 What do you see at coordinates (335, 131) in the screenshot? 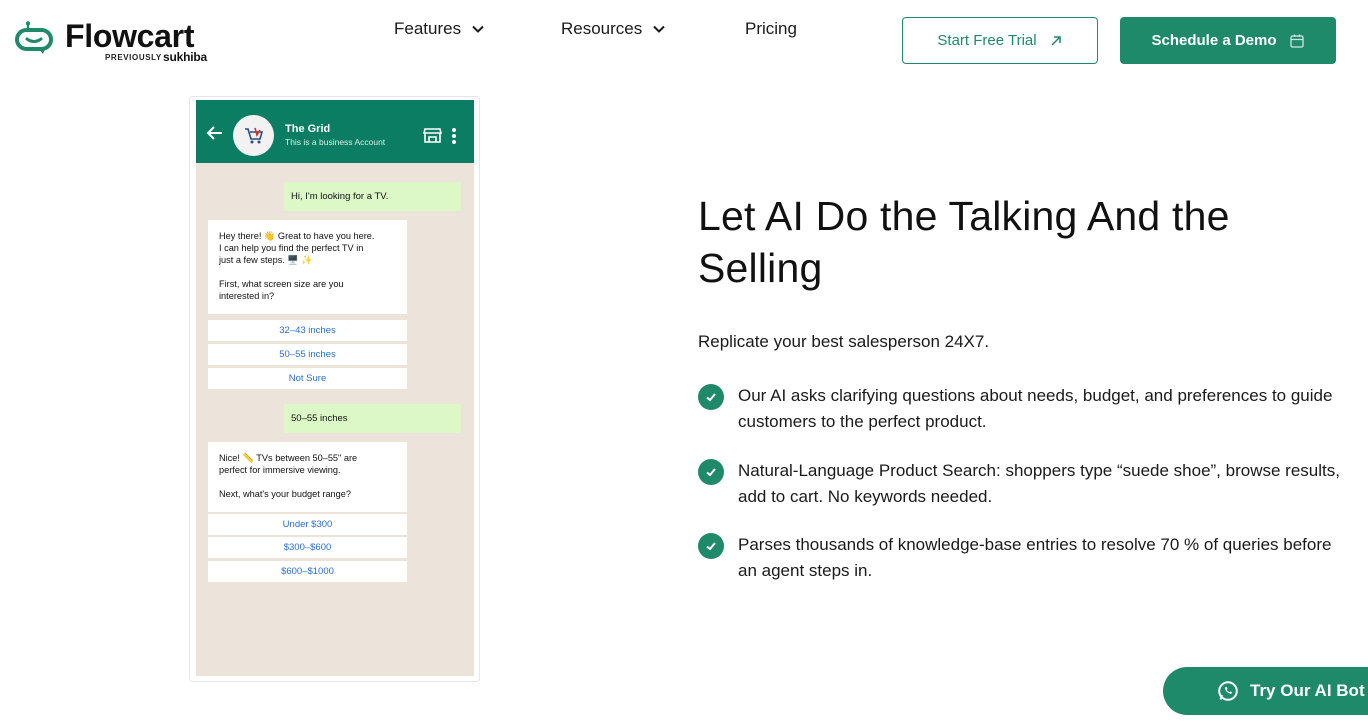
I see `chat-header: The Grid This is a business Account` at bounding box center [335, 131].